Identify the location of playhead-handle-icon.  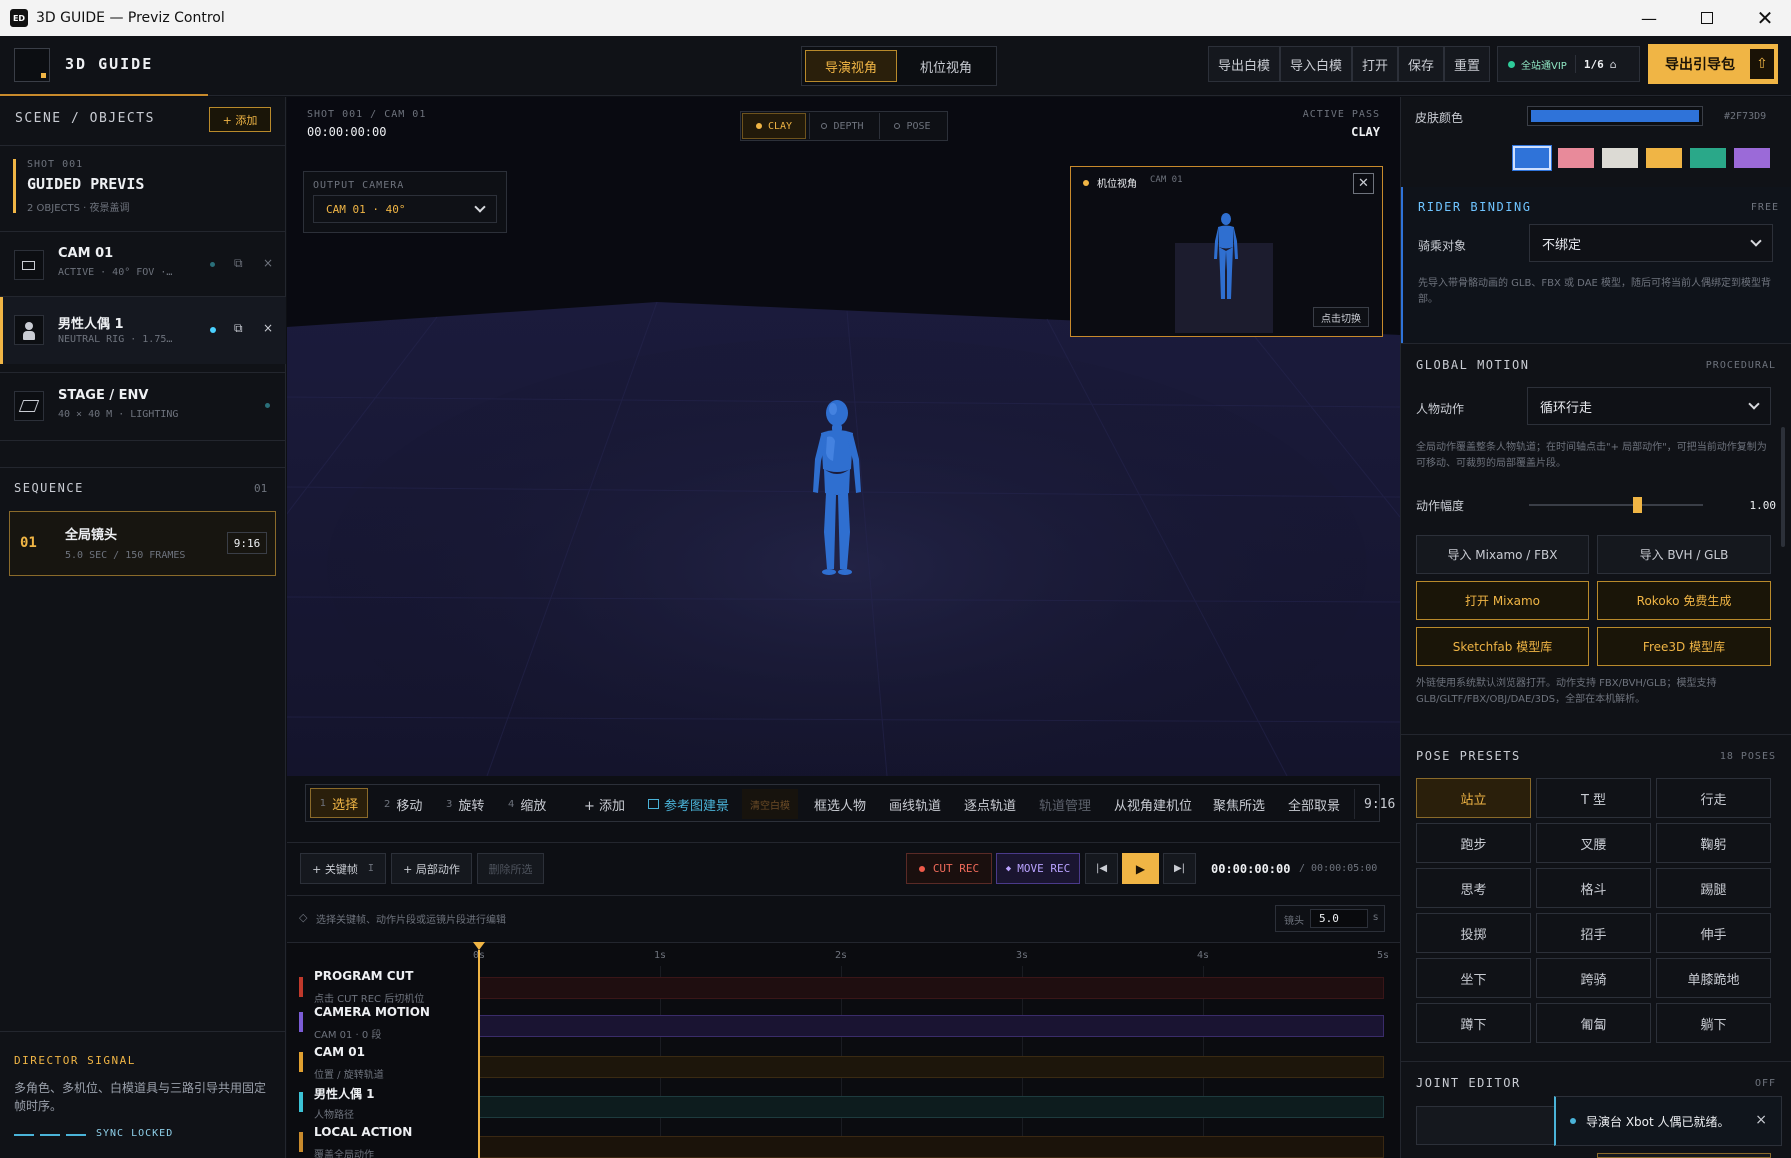
(479, 946).